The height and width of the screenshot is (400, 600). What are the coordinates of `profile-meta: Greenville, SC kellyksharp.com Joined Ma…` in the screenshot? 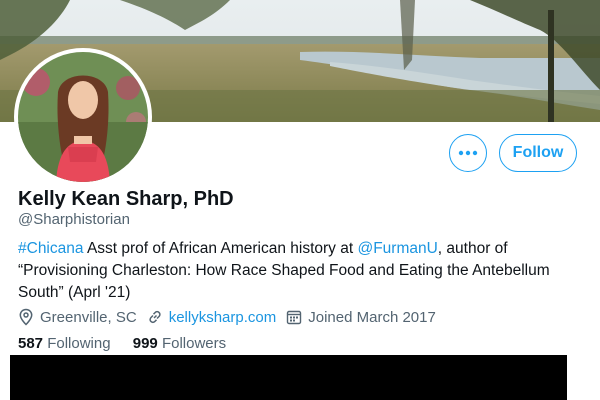 It's located at (232, 317).